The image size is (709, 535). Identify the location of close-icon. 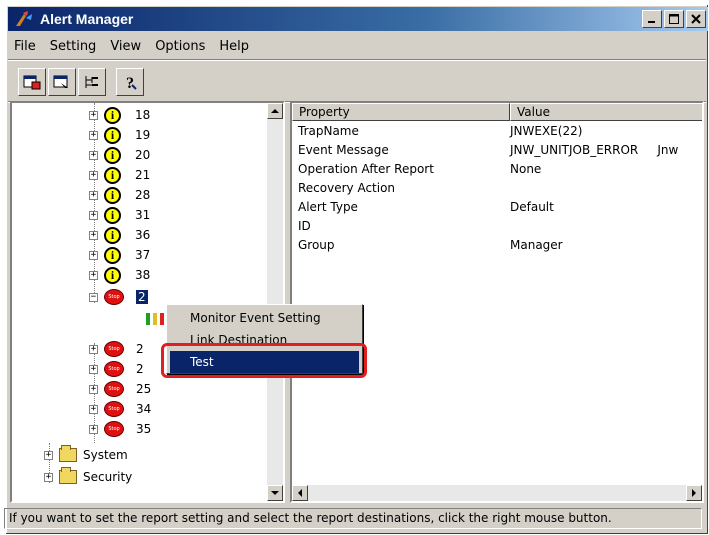
(696, 19).